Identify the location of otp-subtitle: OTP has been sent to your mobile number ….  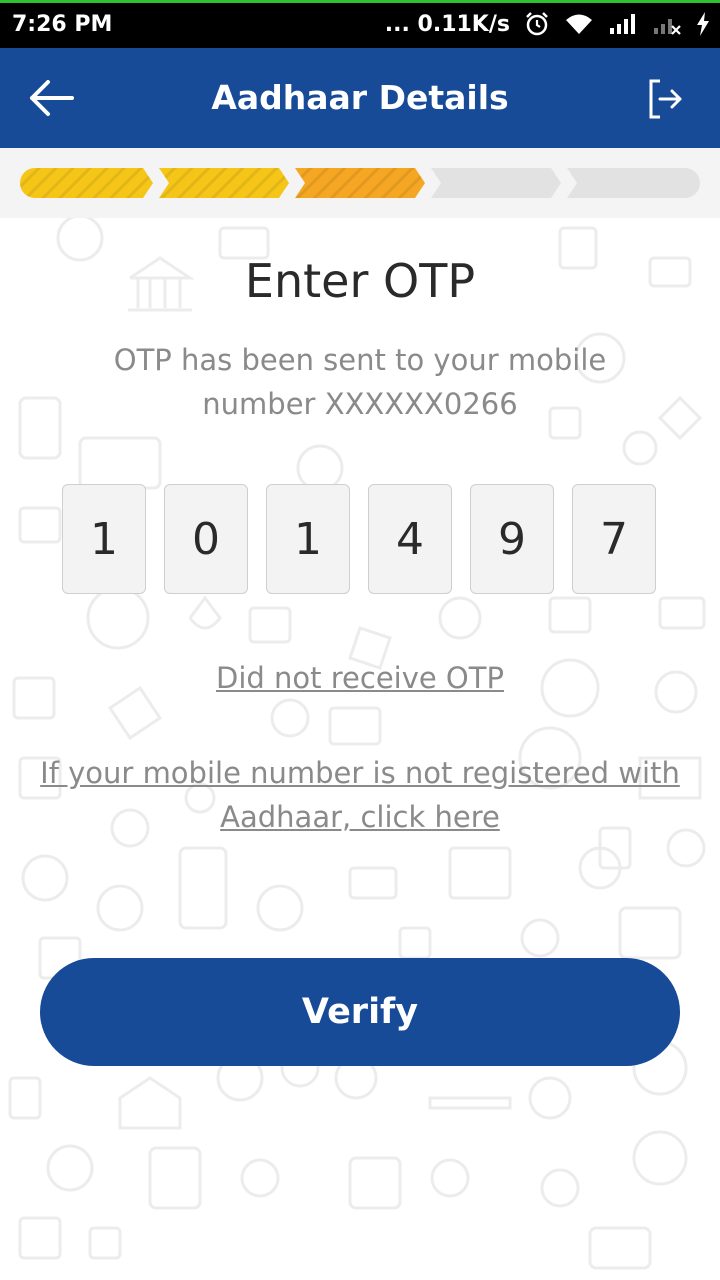
(360, 382).